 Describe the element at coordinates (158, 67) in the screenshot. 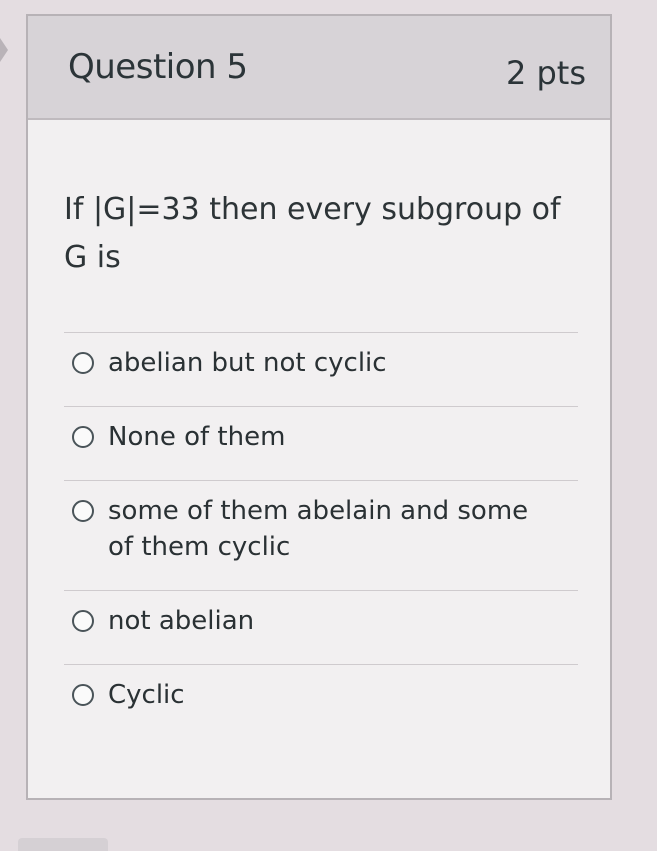

I see `question-title: Question 5` at that location.